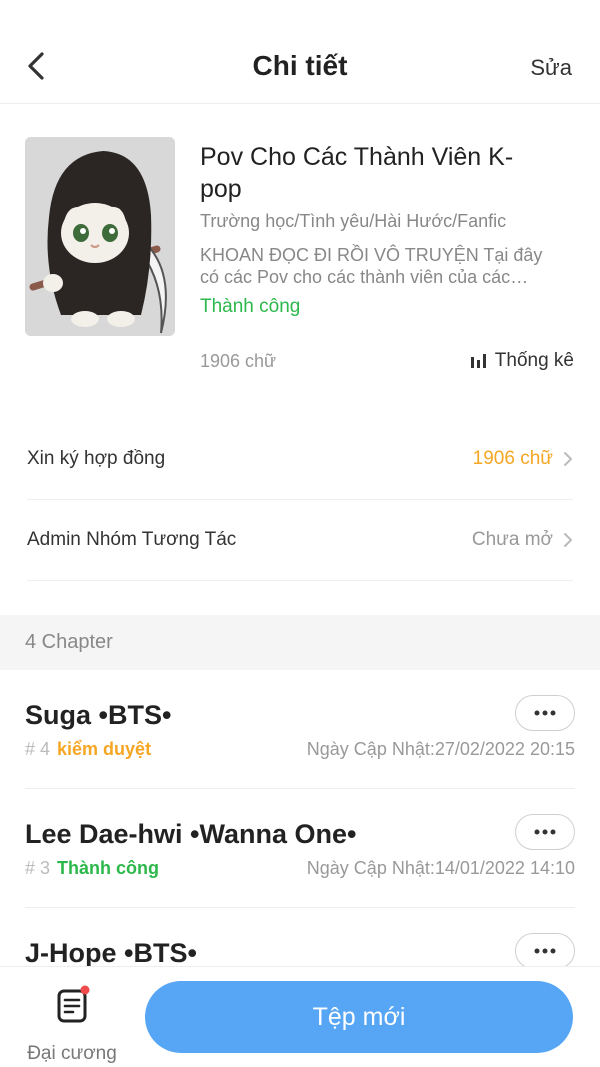  Describe the element at coordinates (300, 459) in the screenshot. I see `contract-request-row: Xin ký hợp đồng 1906 chữ` at that location.